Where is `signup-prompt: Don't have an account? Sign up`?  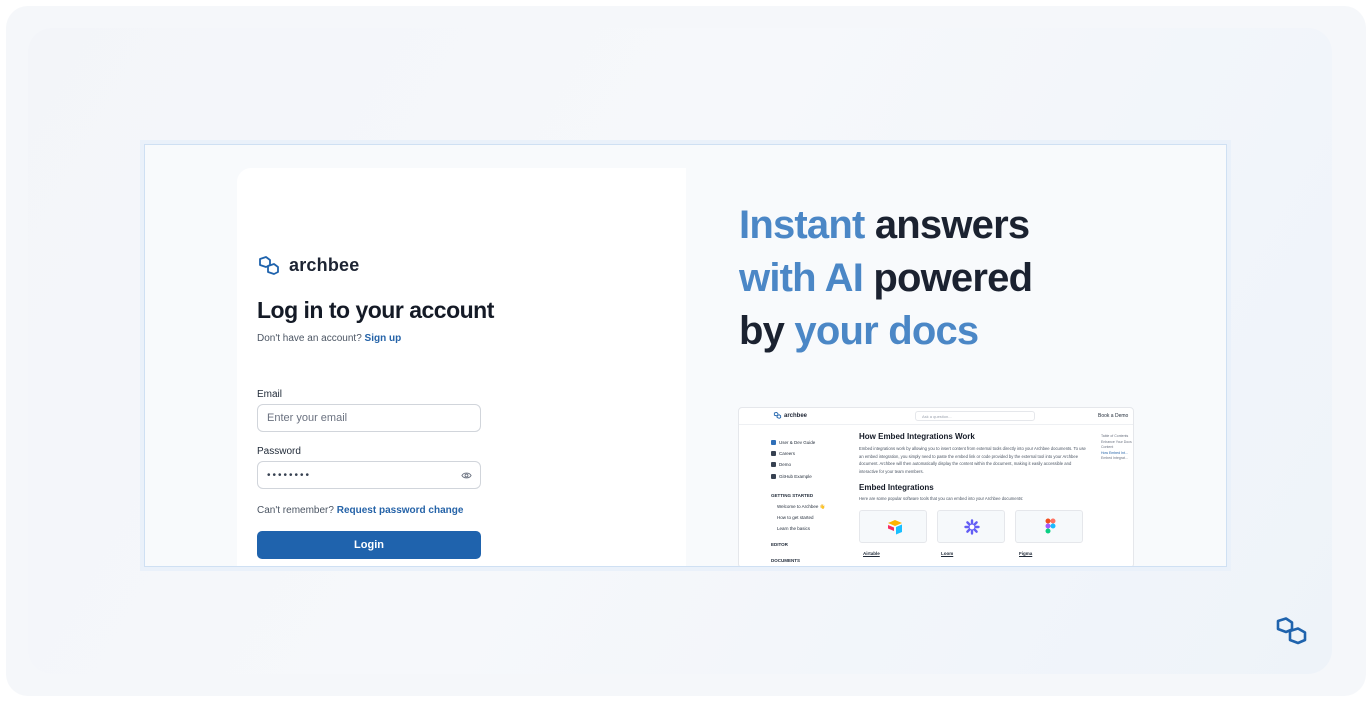 signup-prompt: Don't have an account? Sign up is located at coordinates (329, 338).